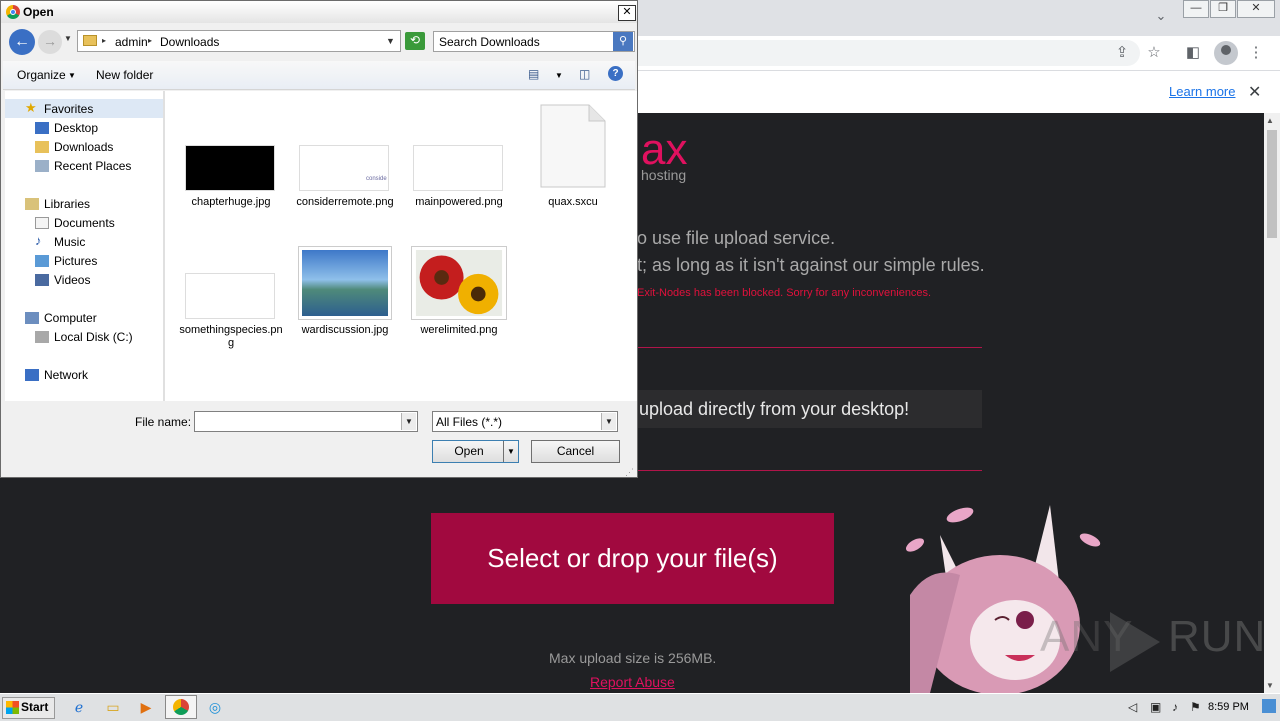 The image size is (1280, 721). What do you see at coordinates (1223, 9) in the screenshot?
I see `restore-button: ❐` at bounding box center [1223, 9].